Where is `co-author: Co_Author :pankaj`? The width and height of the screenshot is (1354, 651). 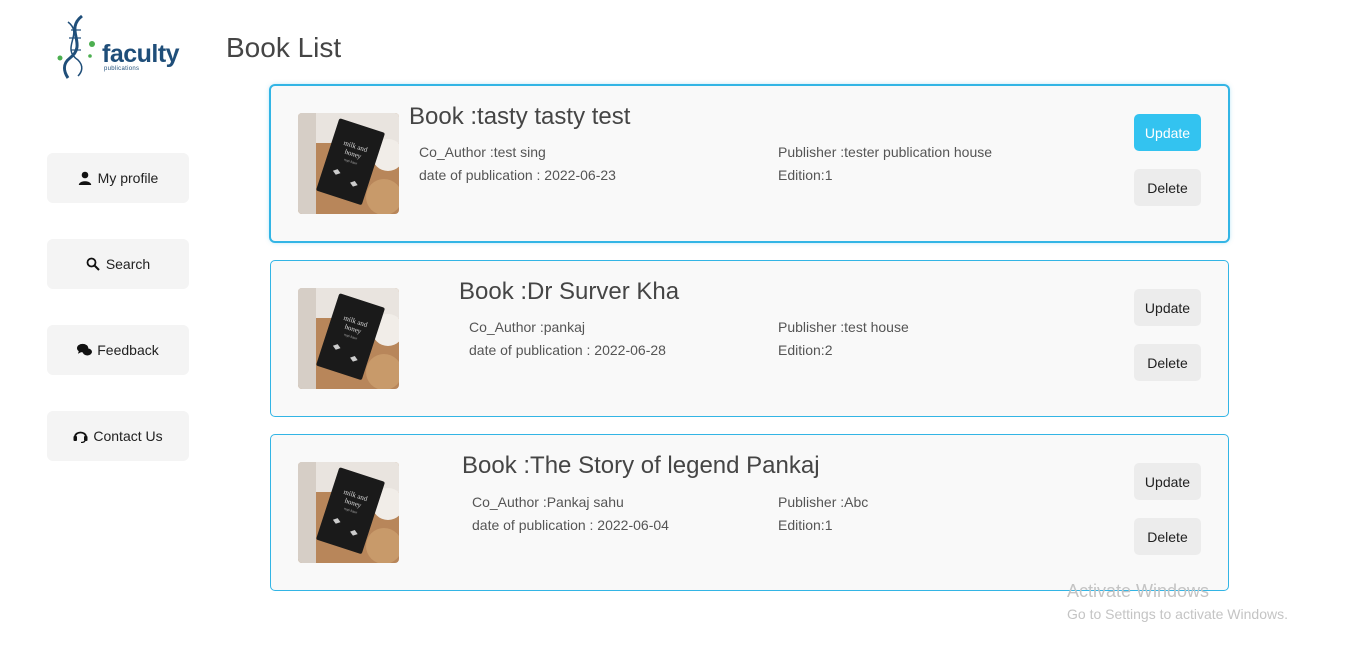
co-author: Co_Author :pankaj is located at coordinates (527, 327).